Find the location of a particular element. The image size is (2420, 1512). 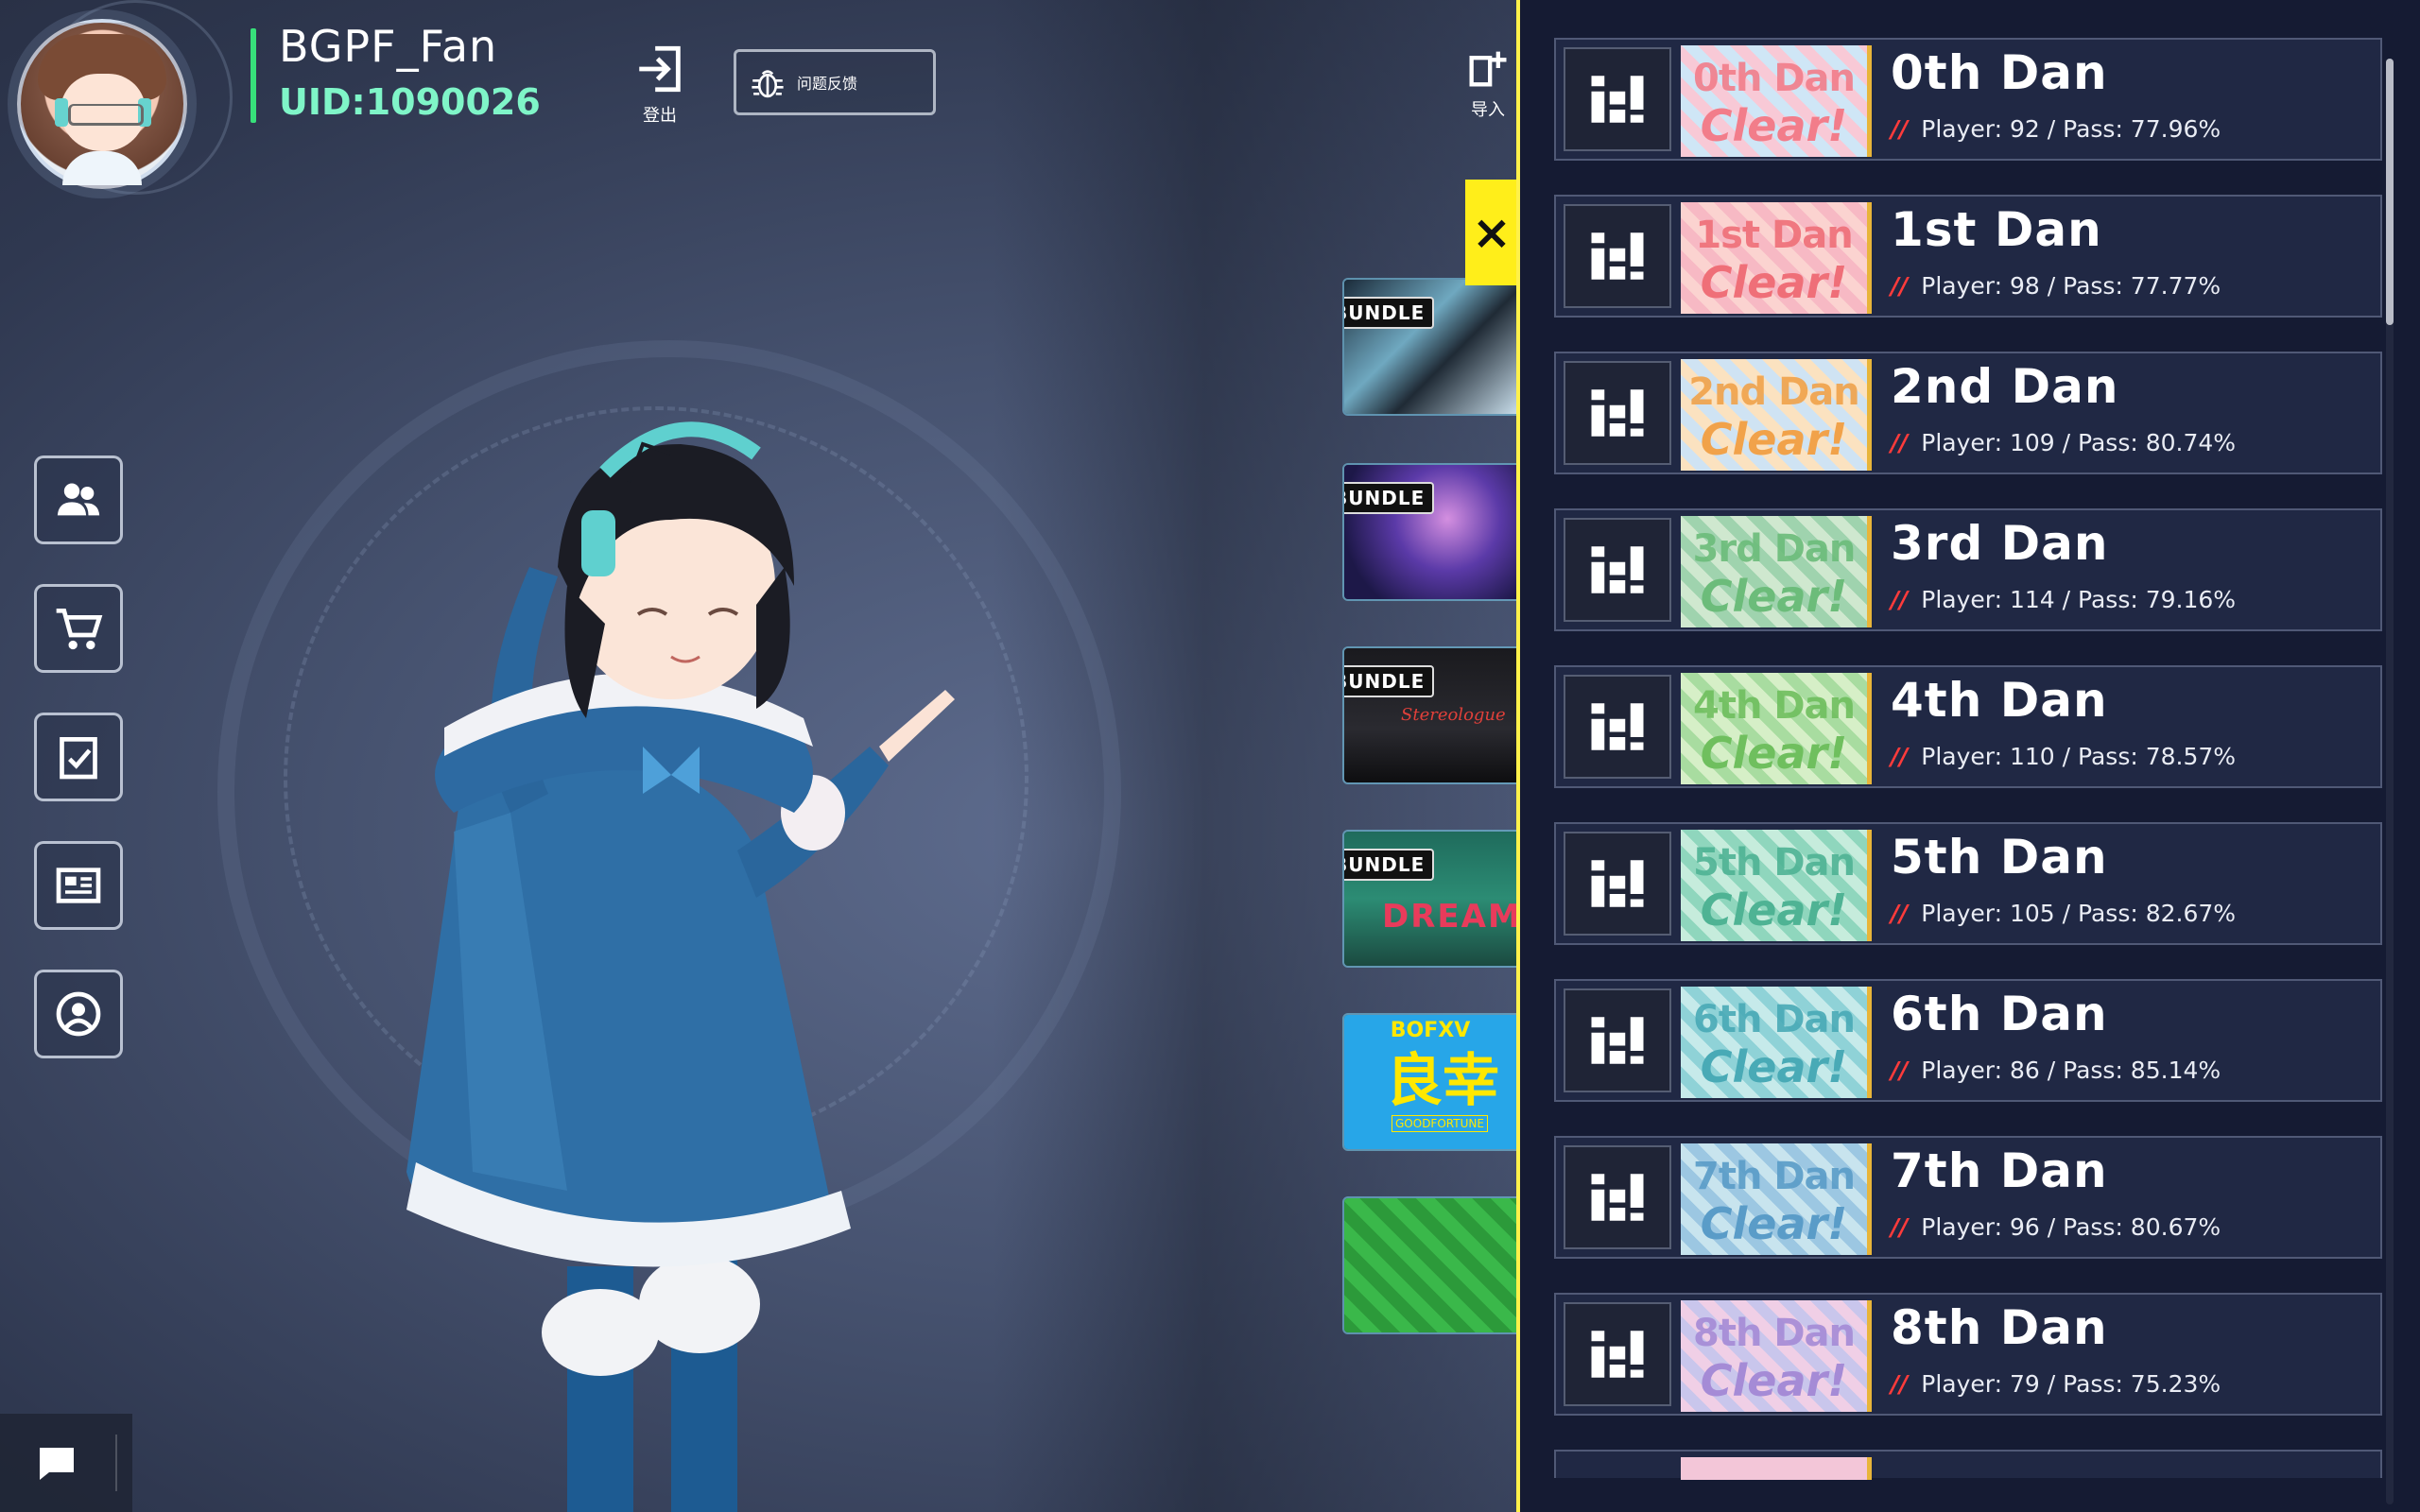

dan-thumbnail-rank: 6th Dan is located at coordinates (1774, 1019).